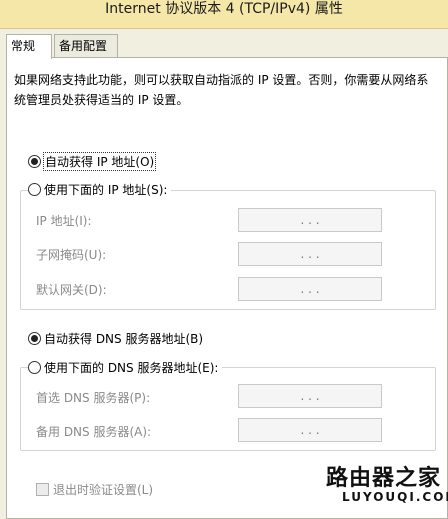  I want to click on checkbox-unchecked-icon, so click(42, 489).